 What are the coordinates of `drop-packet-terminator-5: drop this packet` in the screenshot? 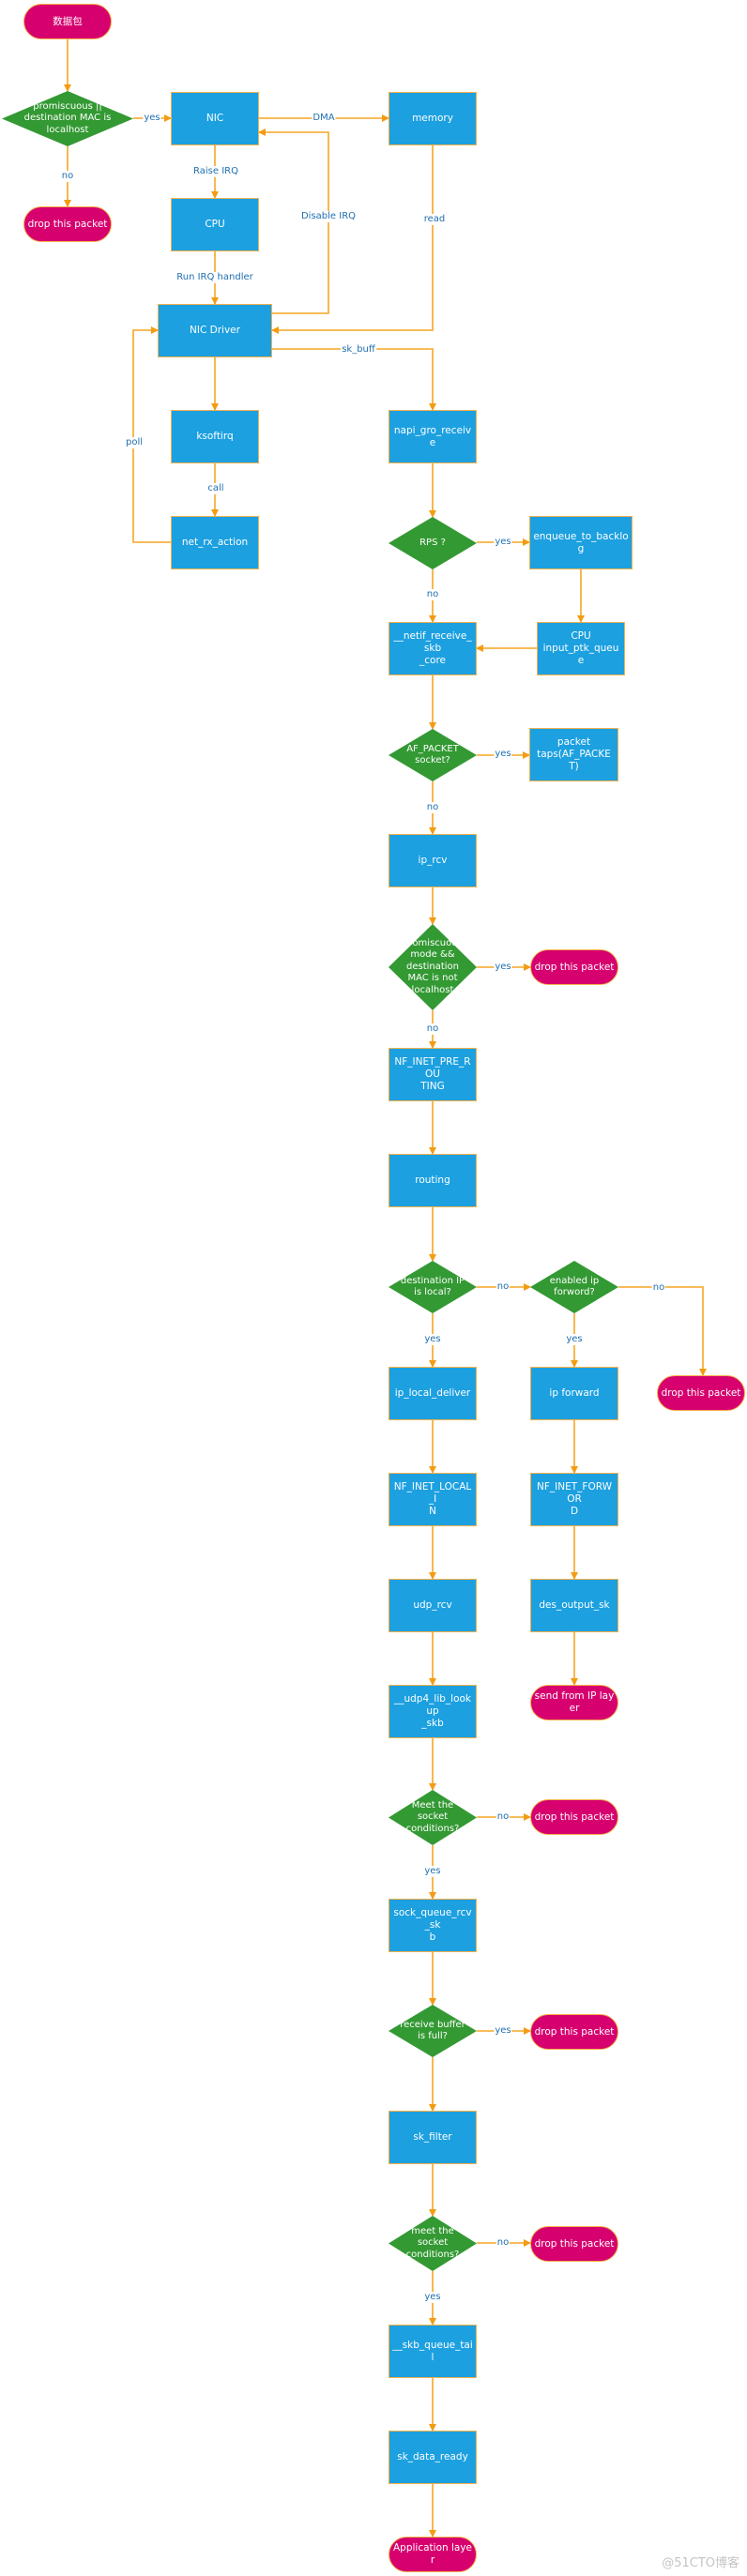 It's located at (574, 2032).